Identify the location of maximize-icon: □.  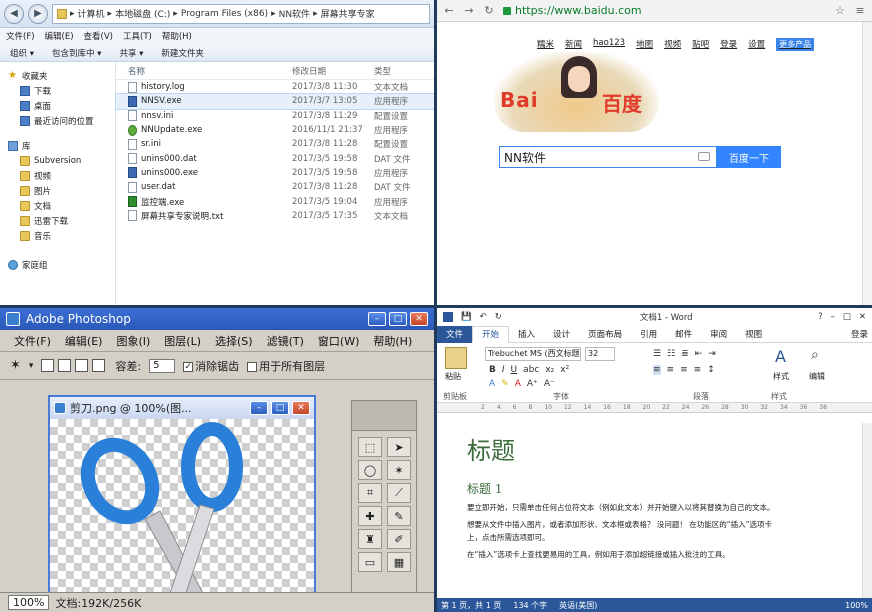
(398, 319).